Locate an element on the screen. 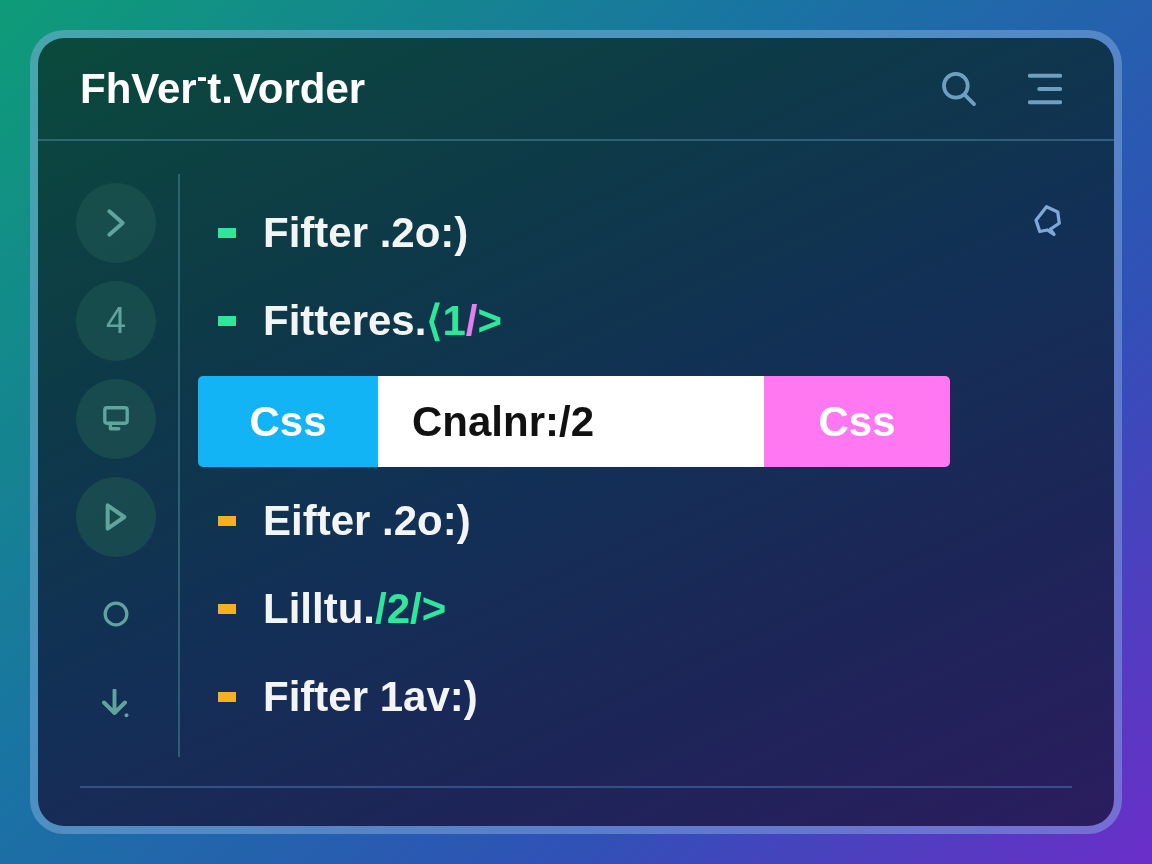 Image resolution: width=1152 pixels, height=864 pixels. list-item-text: Fifter .2o:) is located at coordinates (366, 233).